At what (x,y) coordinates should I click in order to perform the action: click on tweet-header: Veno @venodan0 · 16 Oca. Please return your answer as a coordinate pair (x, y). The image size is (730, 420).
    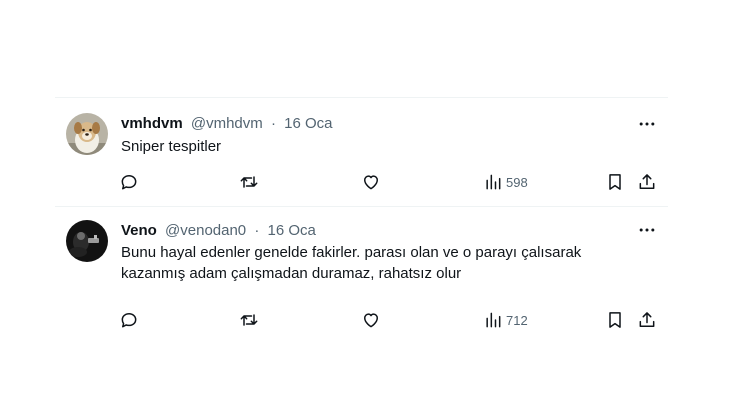
    Looking at the image, I should click on (218, 231).